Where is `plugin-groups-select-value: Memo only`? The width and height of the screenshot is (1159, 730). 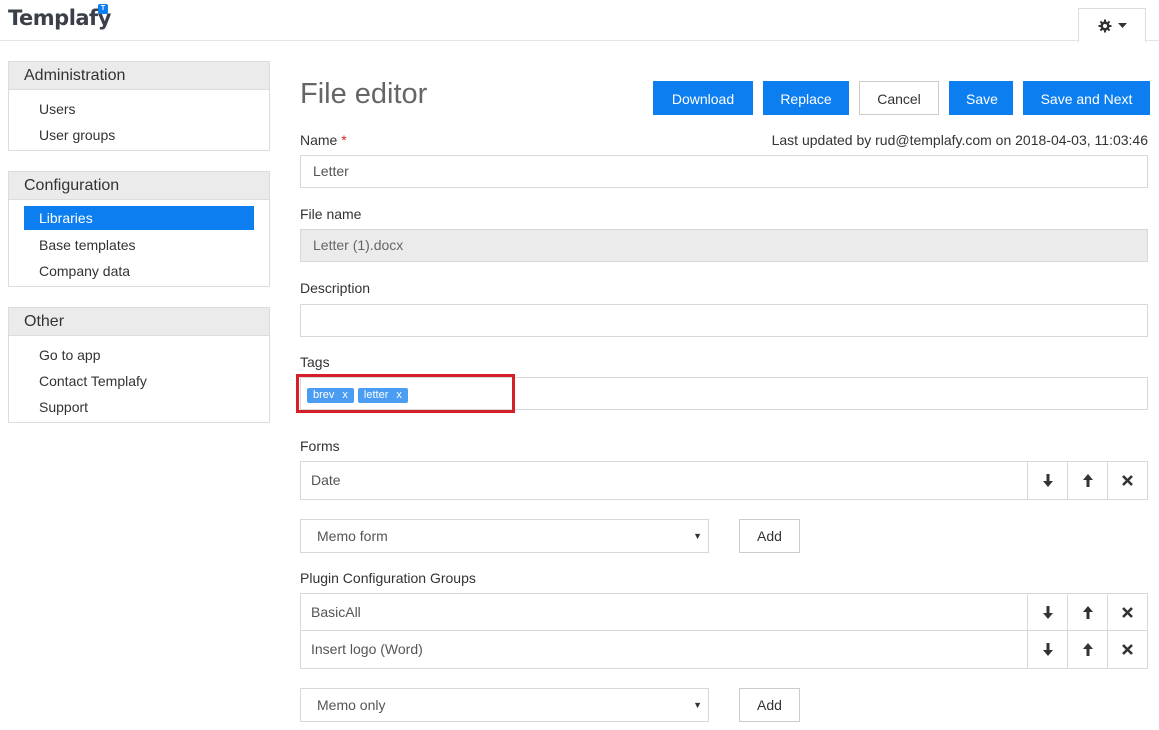
plugin-groups-select-value: Memo only is located at coordinates (351, 705).